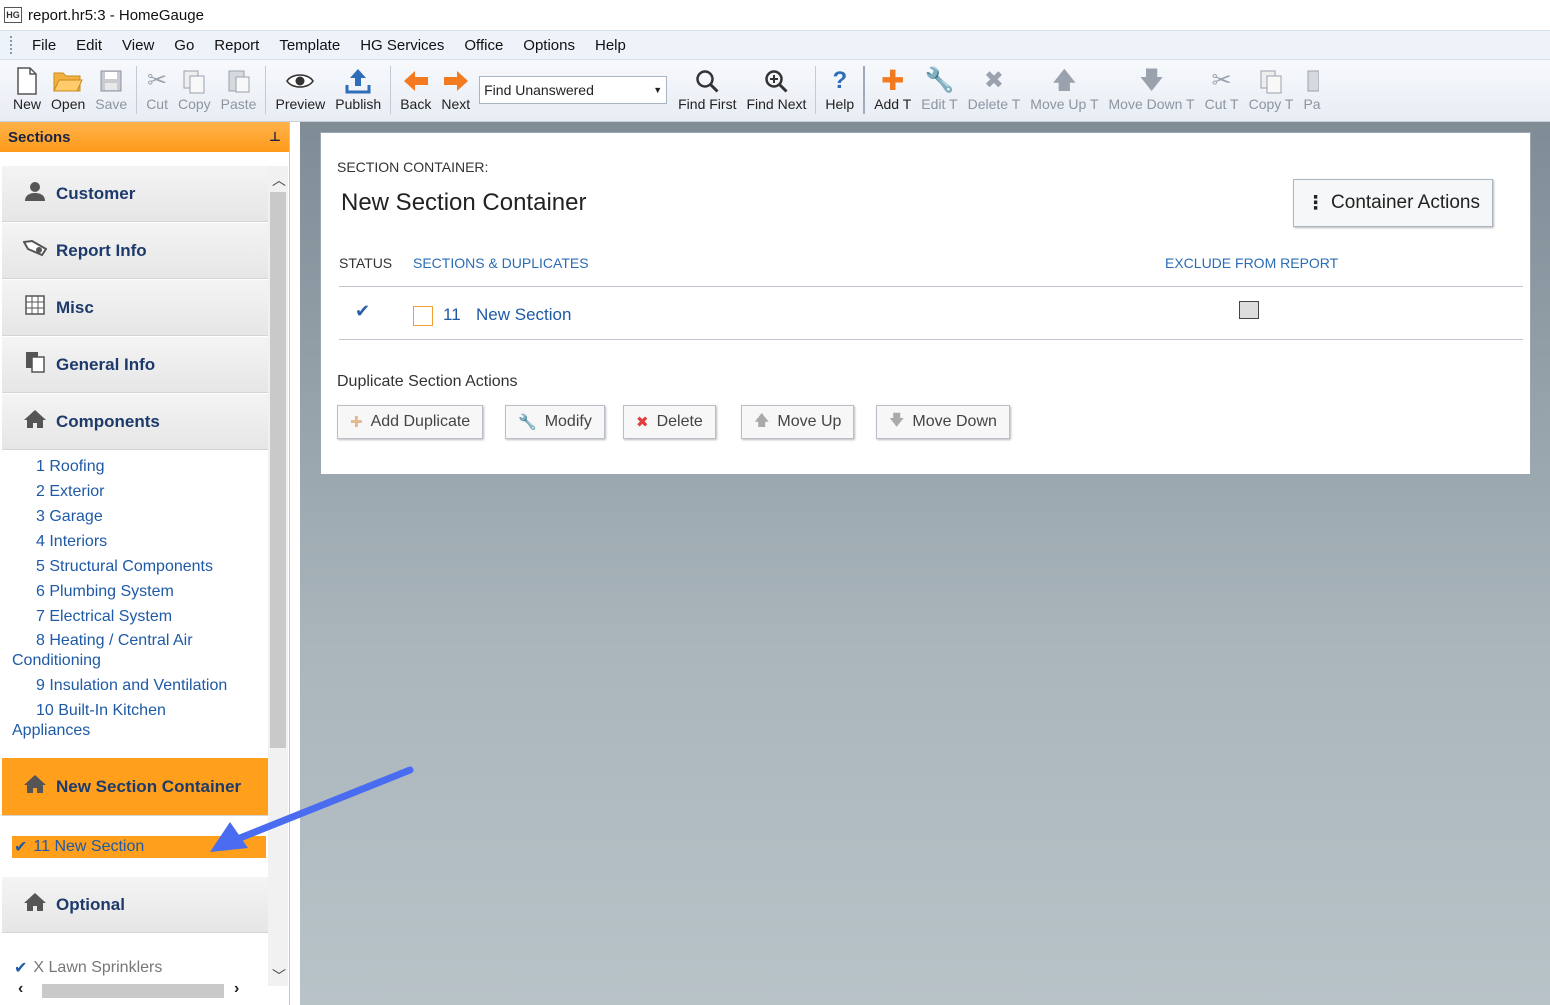 The height and width of the screenshot is (1005, 1550). What do you see at coordinates (279, 180) in the screenshot?
I see `scroll-up-icon: ︿` at bounding box center [279, 180].